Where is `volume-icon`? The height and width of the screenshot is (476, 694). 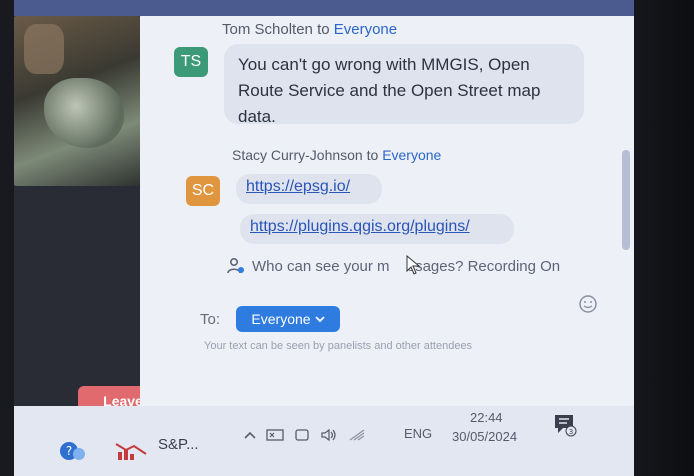 volume-icon is located at coordinates (329, 435).